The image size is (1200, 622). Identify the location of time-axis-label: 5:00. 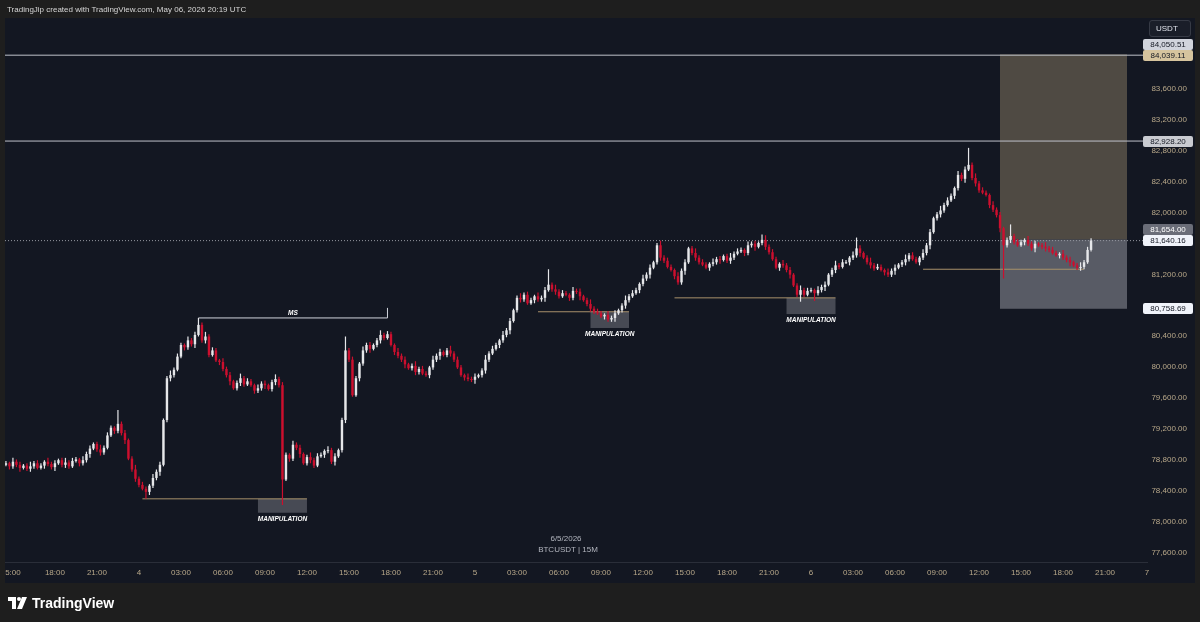
(13, 572).